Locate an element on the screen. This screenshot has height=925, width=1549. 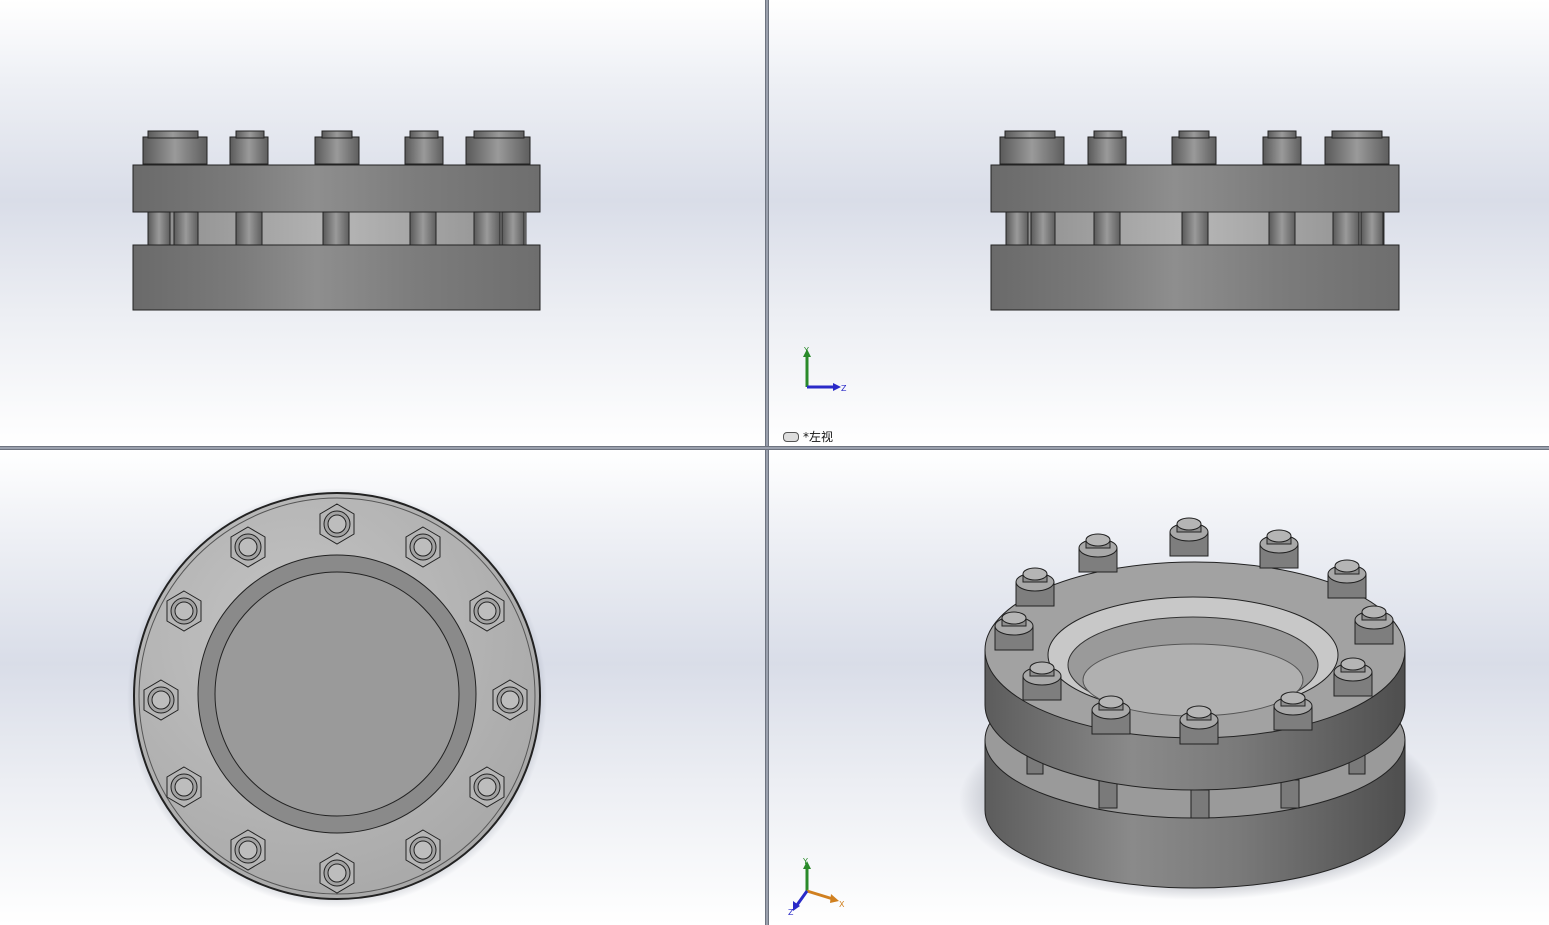
viewport-splitter-vertical is located at coordinates (767, 462).